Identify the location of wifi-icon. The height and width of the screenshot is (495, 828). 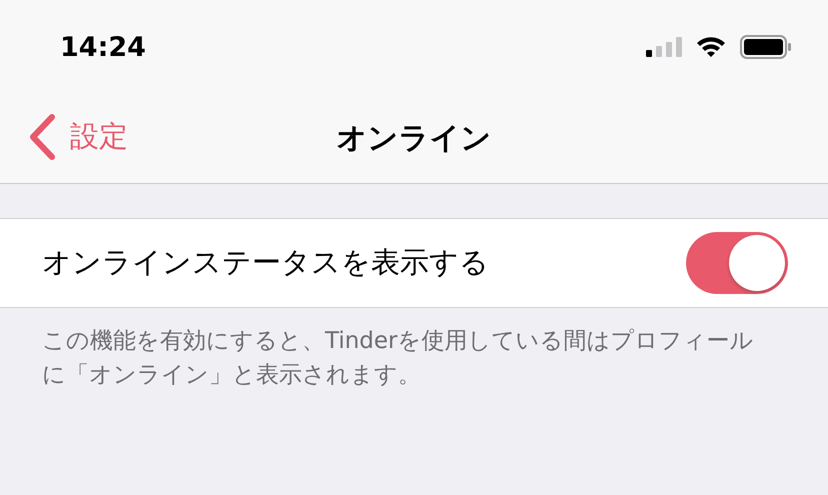
(711, 47).